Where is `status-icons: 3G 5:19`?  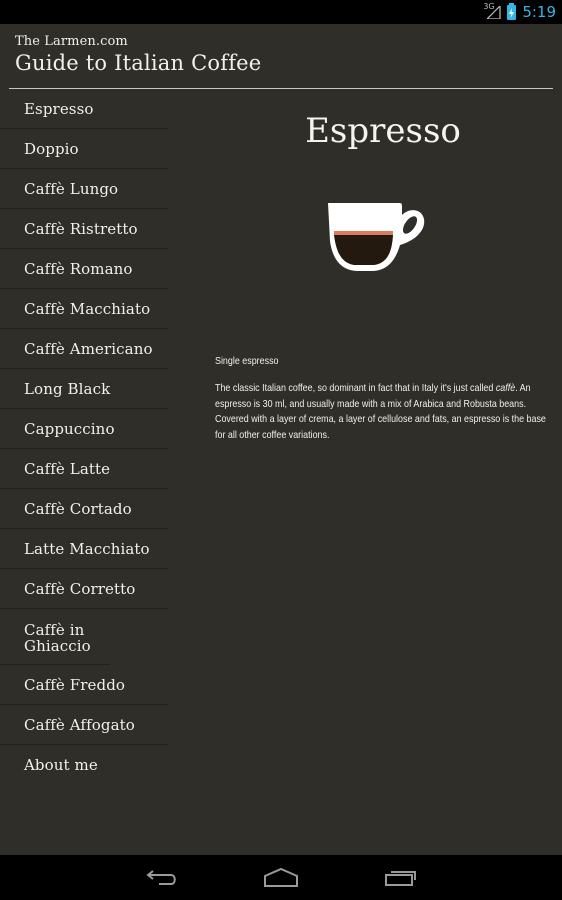 status-icons: 3G 5:19 is located at coordinates (519, 12).